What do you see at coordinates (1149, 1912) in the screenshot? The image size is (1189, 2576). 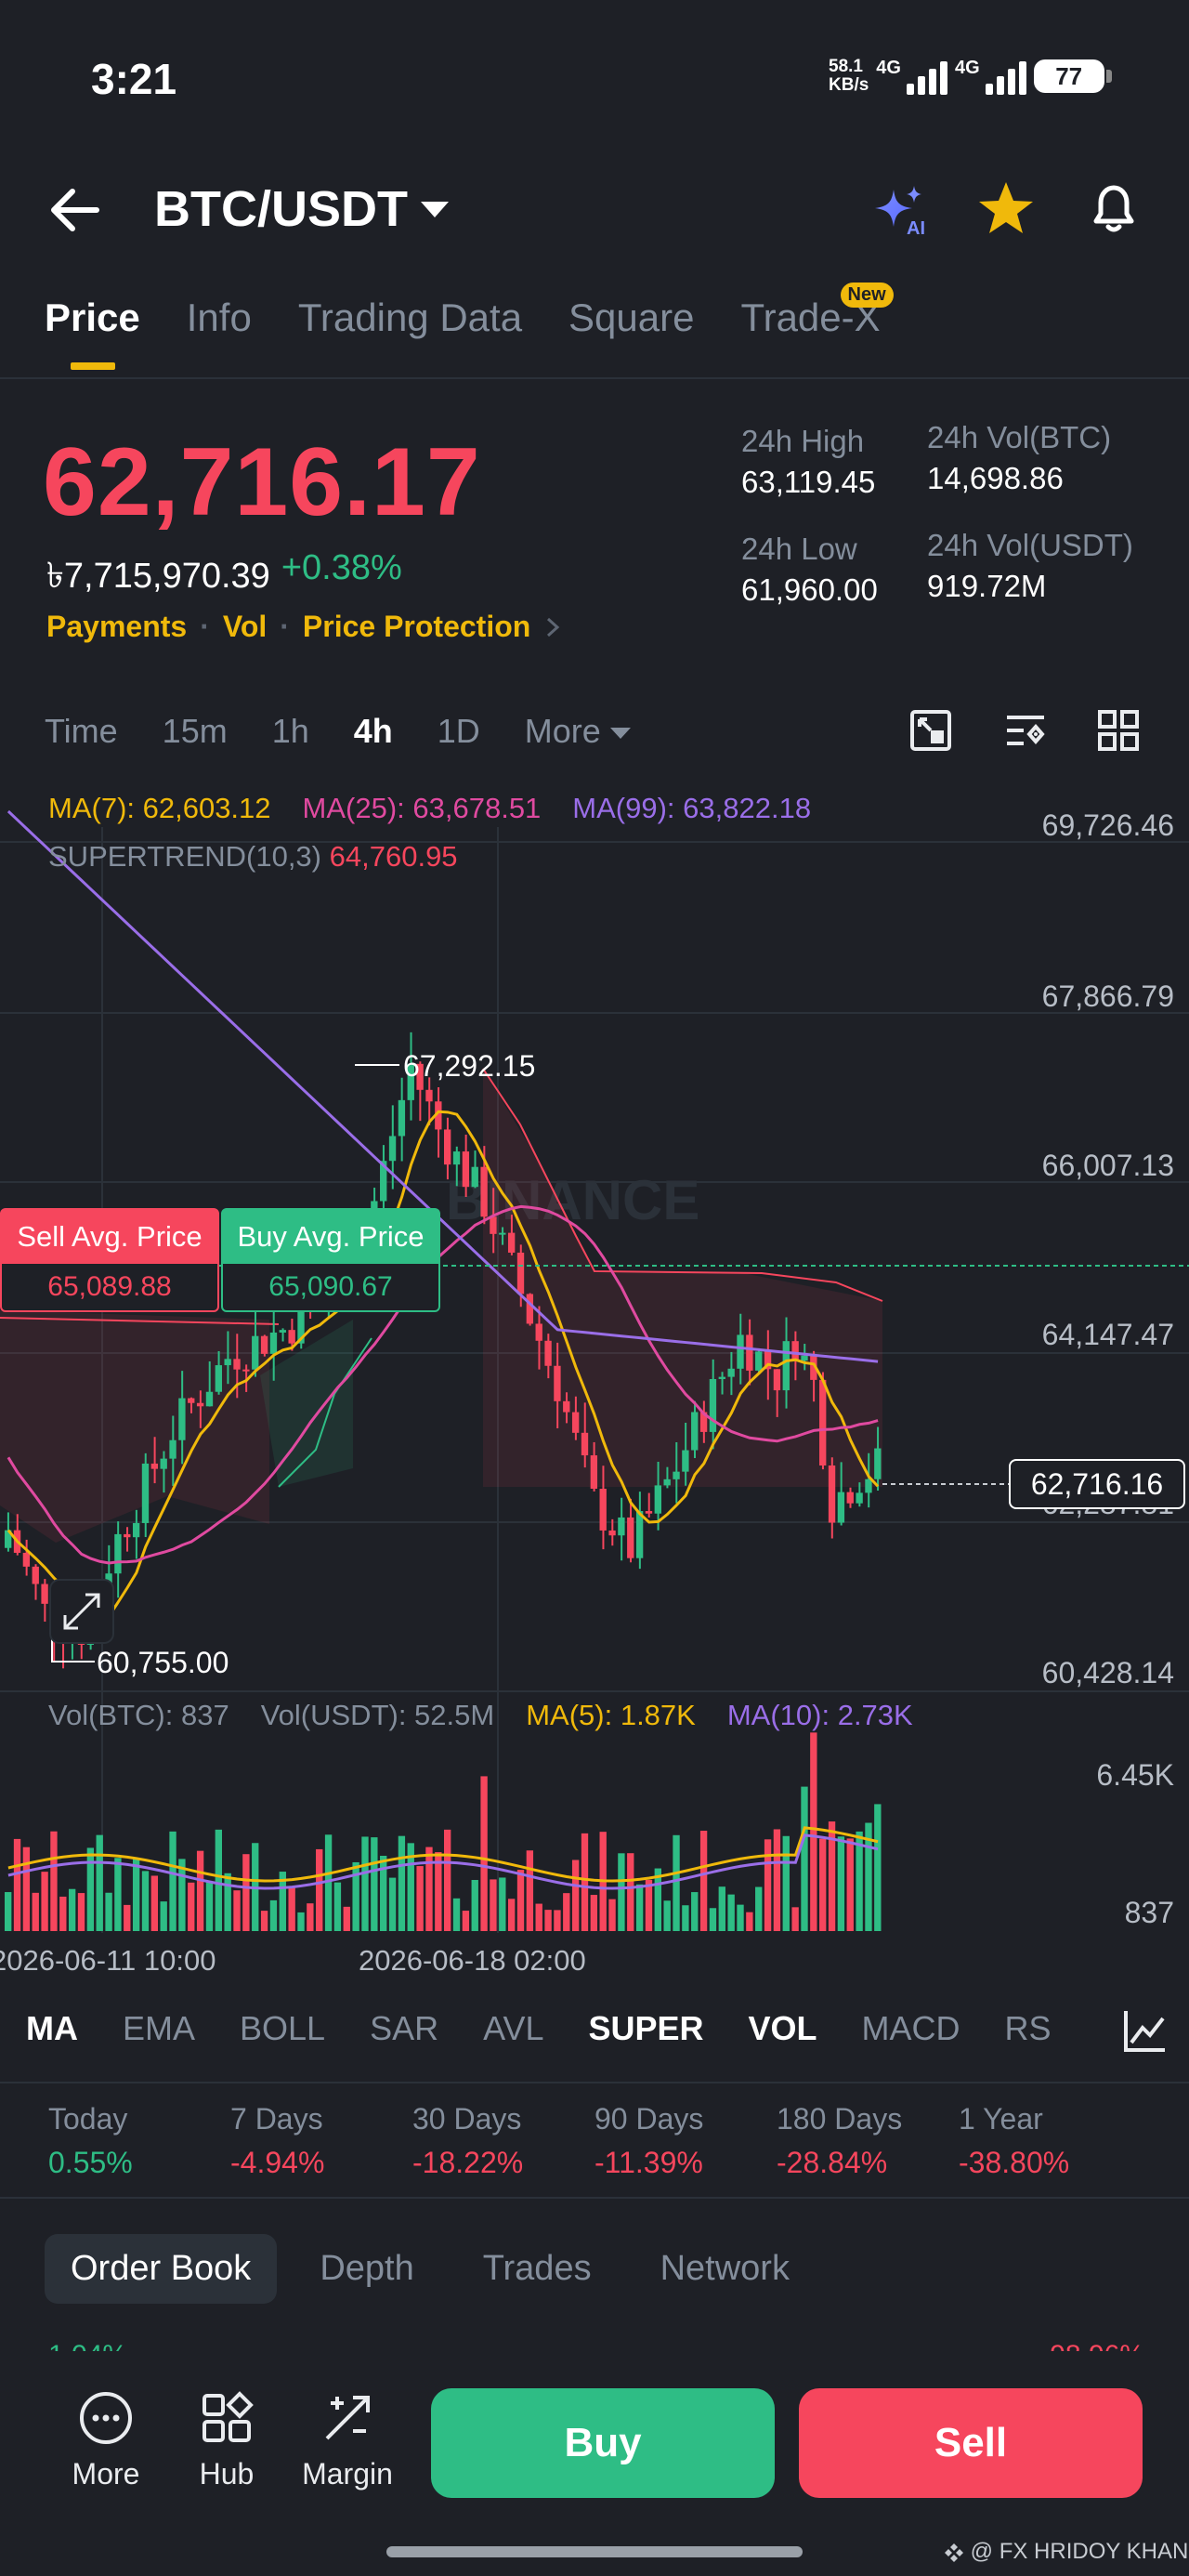 I see `volume-axis-label: 837` at bounding box center [1149, 1912].